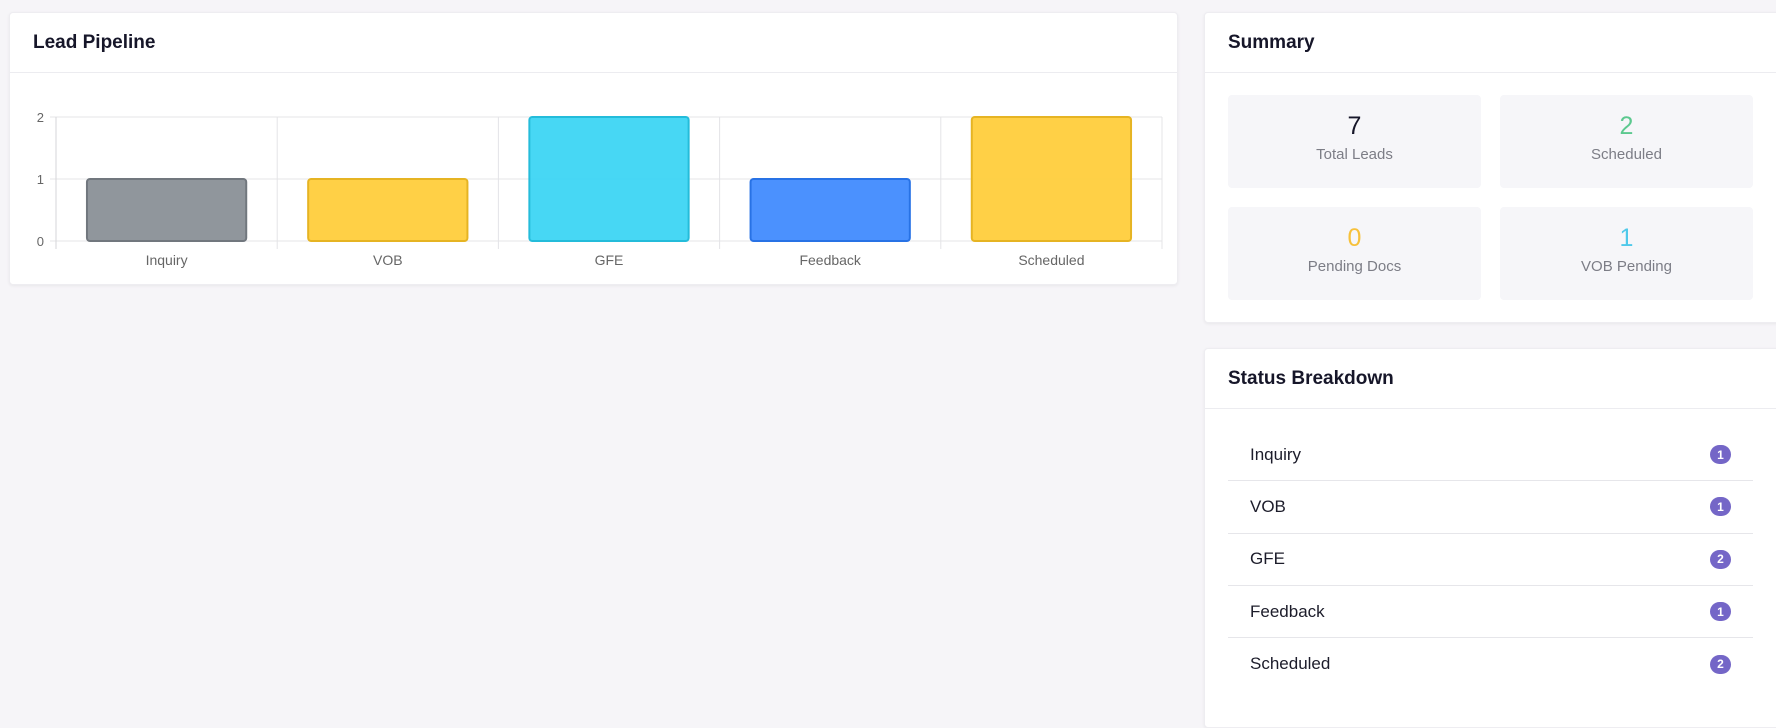 This screenshot has height=728, width=1776. What do you see at coordinates (1626, 126) in the screenshot?
I see `stat-value: 2` at bounding box center [1626, 126].